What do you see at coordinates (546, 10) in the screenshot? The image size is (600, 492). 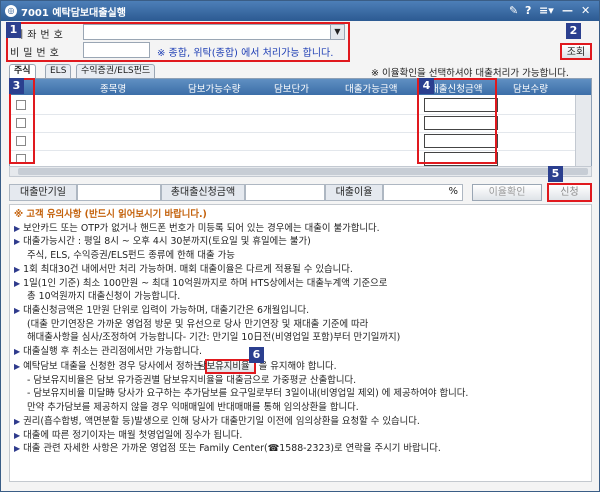 I see `menu-icon: ≡▾` at bounding box center [546, 10].